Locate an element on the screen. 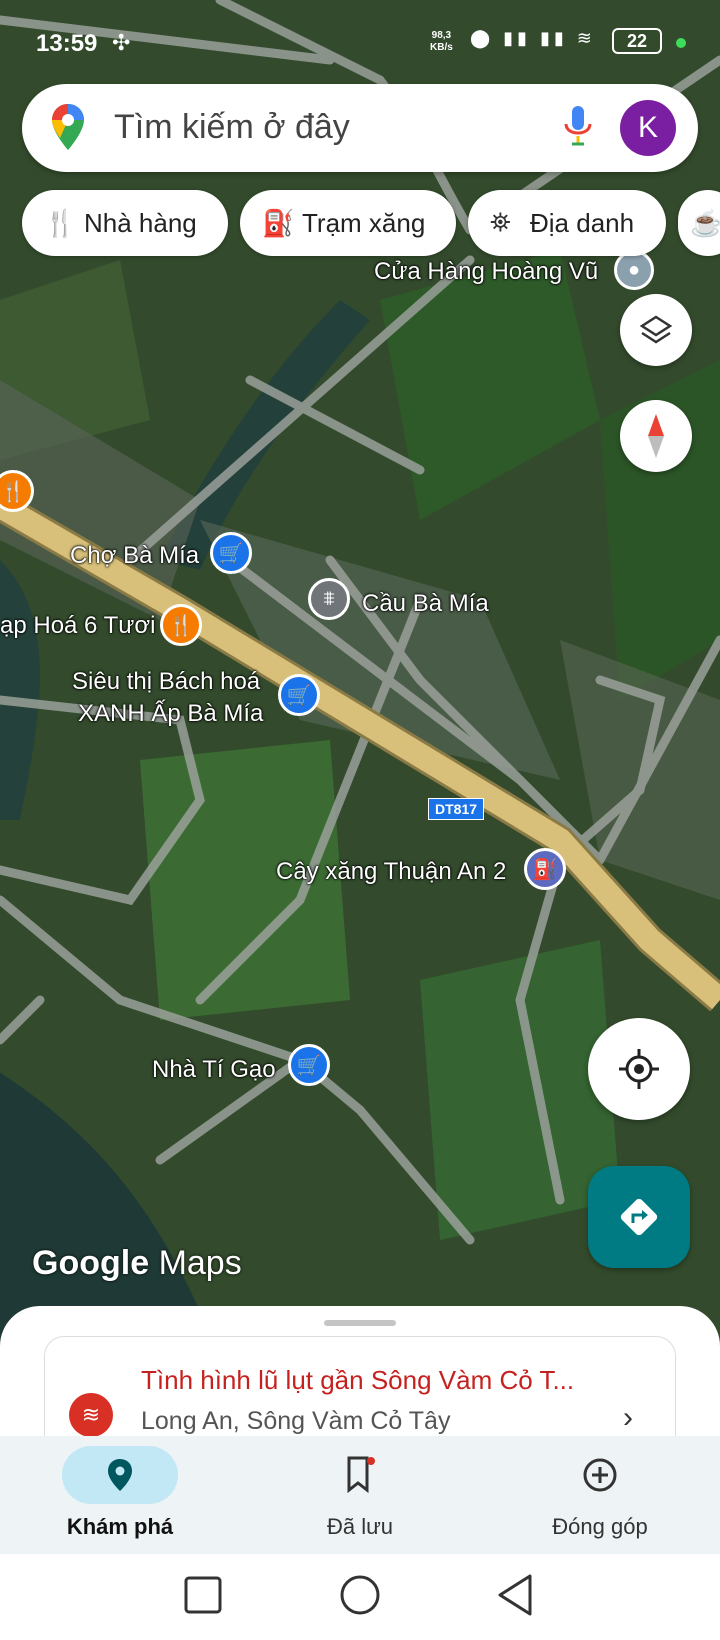 The height and width of the screenshot is (1640, 720). crosshair-icon is located at coordinates (639, 1069).